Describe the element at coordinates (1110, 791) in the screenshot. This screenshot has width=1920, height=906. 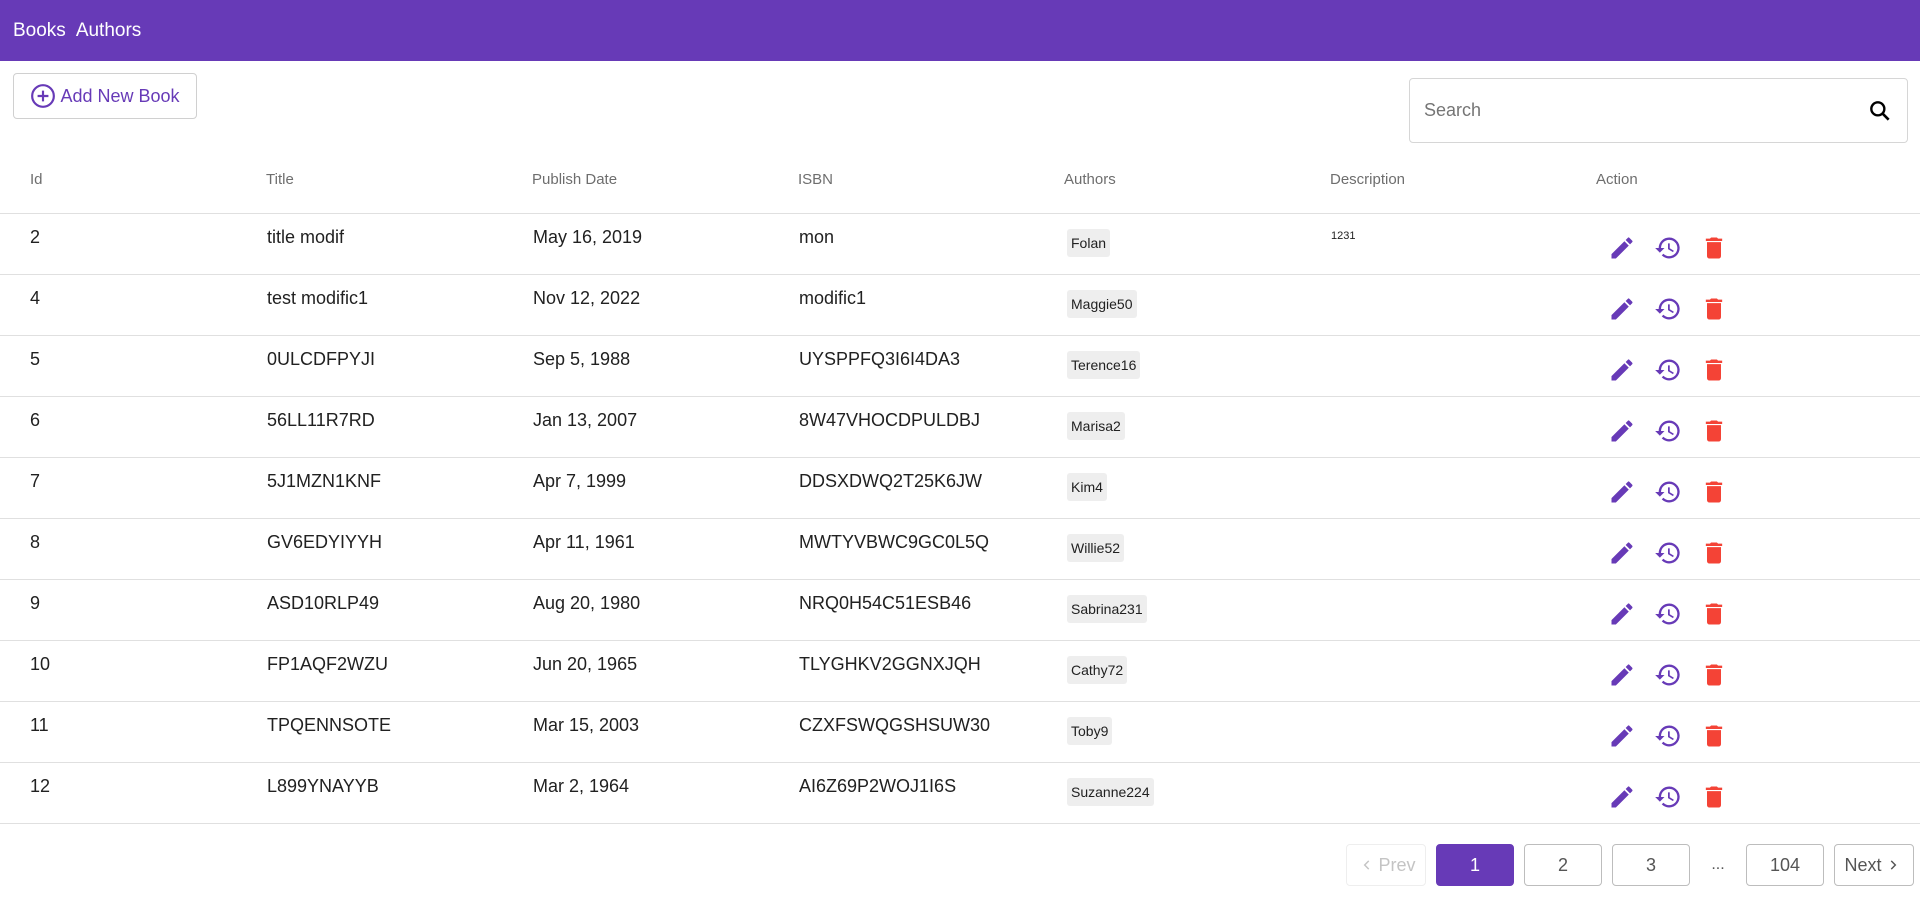
I see `author-chip: Suzanne224` at that location.